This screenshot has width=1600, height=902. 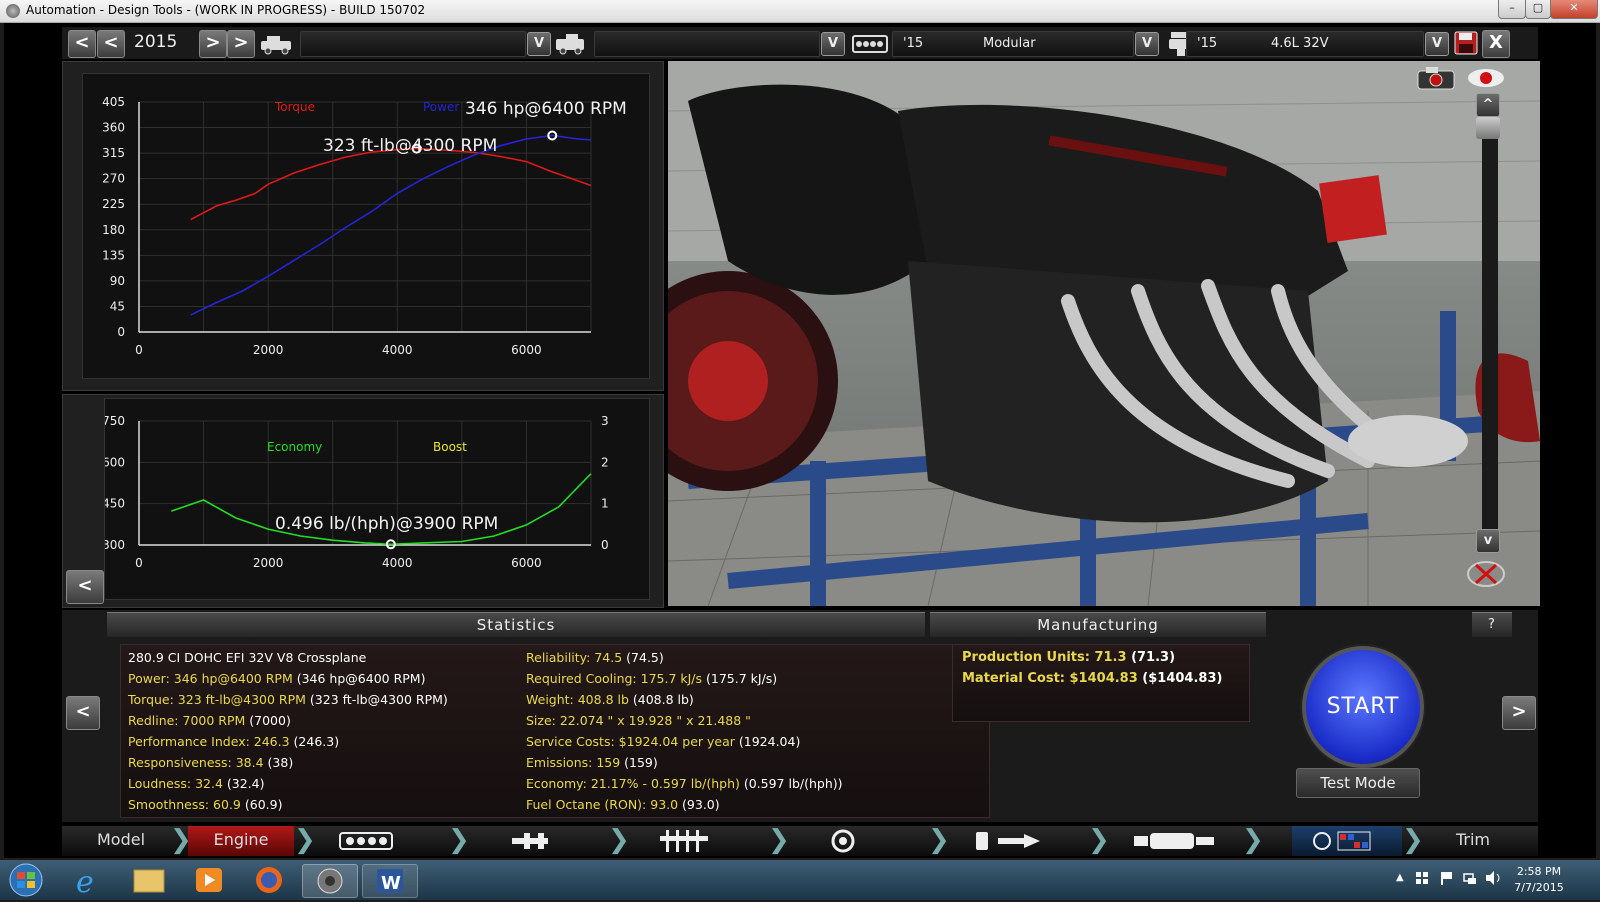 I want to click on stat-smoothness: Smoothness: 60.9 (60.9), so click(x=205, y=804).